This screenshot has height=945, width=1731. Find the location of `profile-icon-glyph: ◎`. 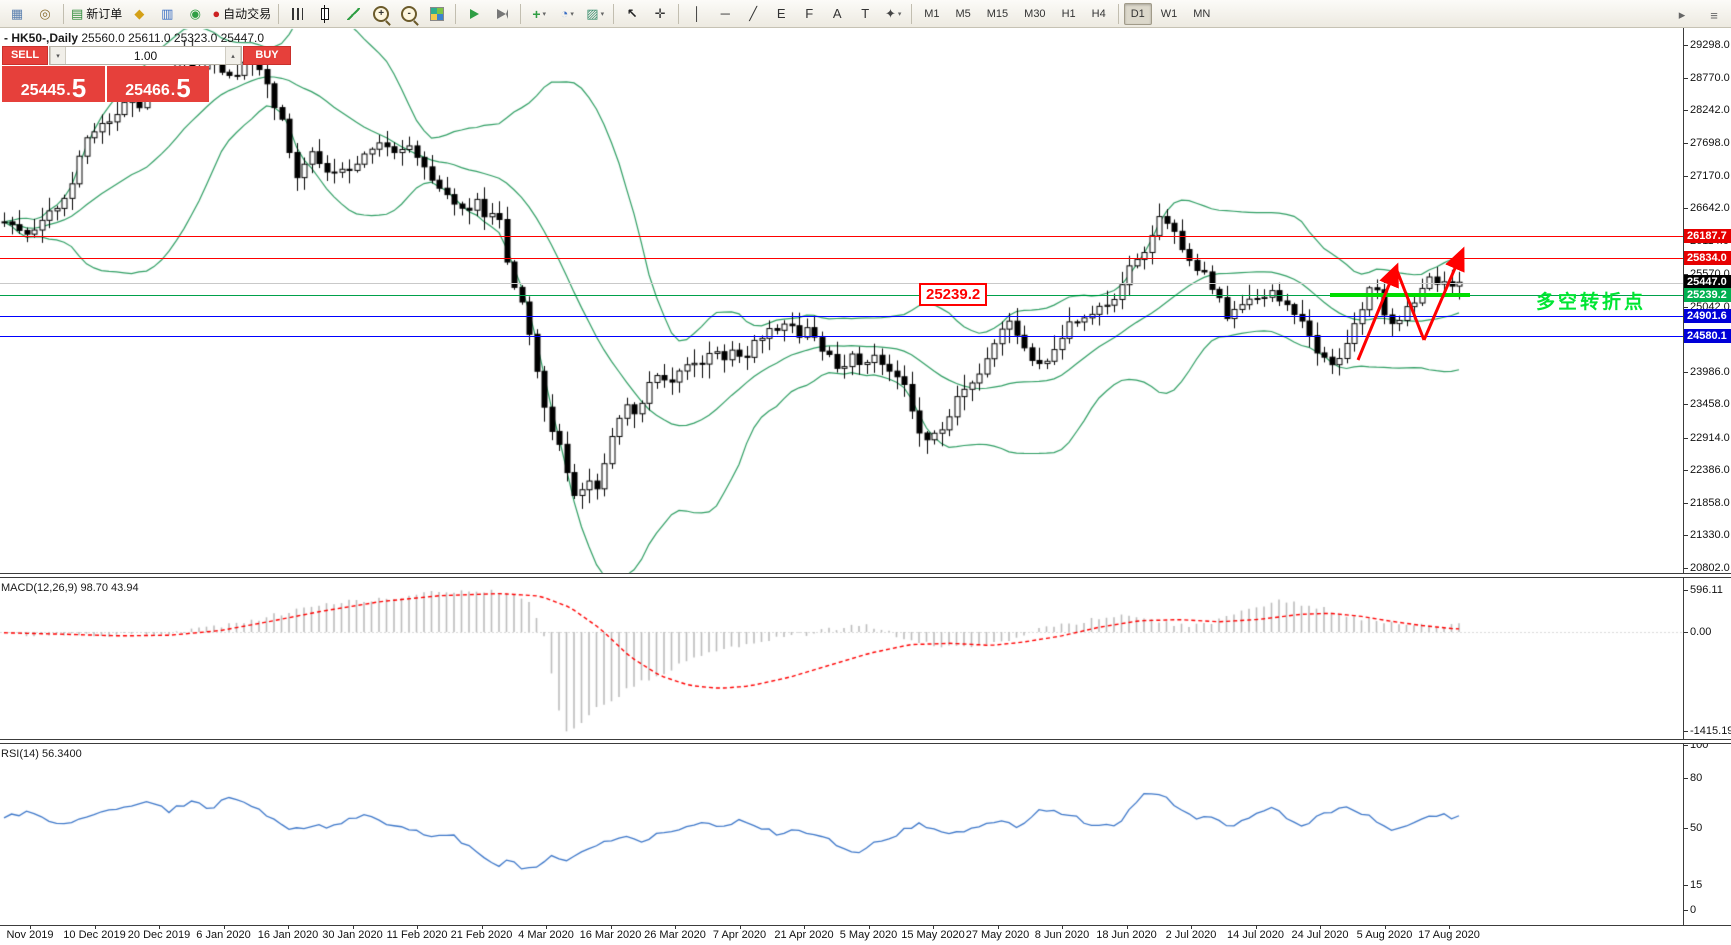

profile-icon-glyph: ◎ is located at coordinates (45, 13).